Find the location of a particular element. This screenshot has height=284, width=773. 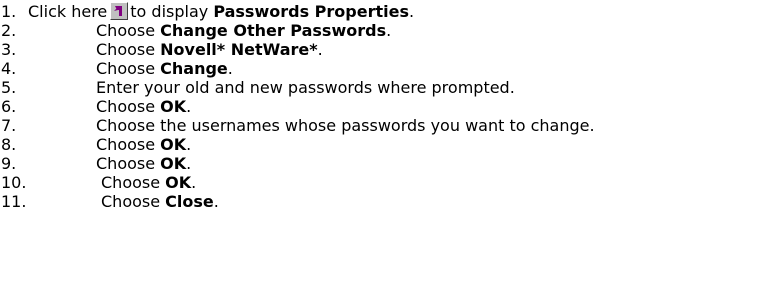

step-text: Choose Change Other Passwords. is located at coordinates (243, 31).